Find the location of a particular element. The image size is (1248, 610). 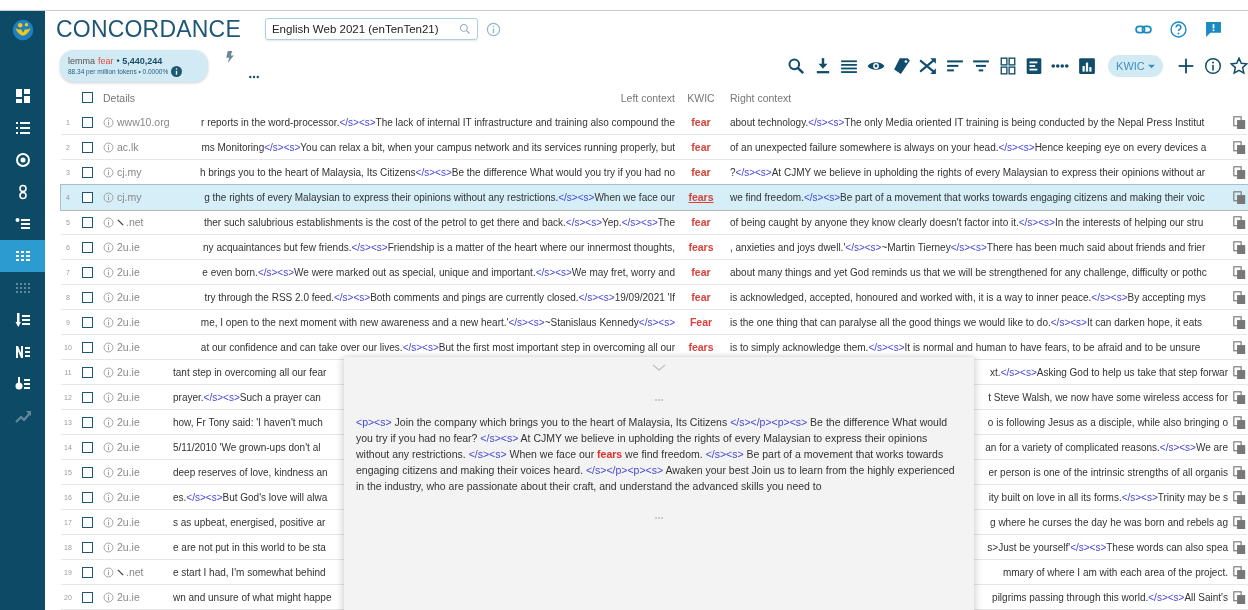

star-icon is located at coordinates (1239, 66).